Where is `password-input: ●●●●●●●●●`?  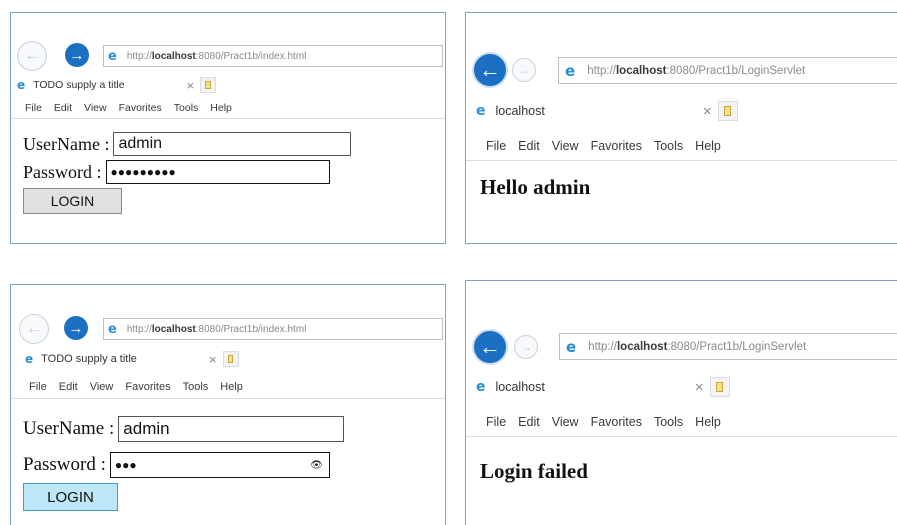 password-input: ●●●●●●●●● is located at coordinates (217, 172).